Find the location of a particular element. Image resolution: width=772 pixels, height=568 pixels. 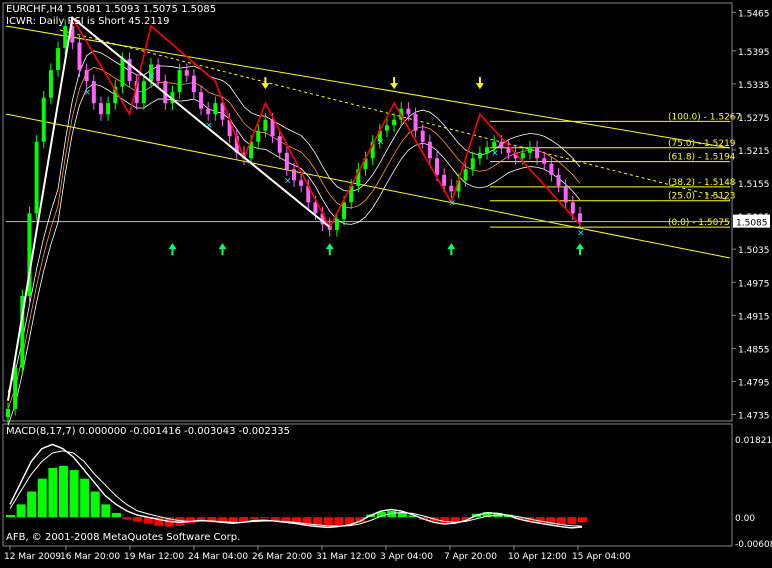

price-tick-label: 1.5155 is located at coordinates (754, 185).